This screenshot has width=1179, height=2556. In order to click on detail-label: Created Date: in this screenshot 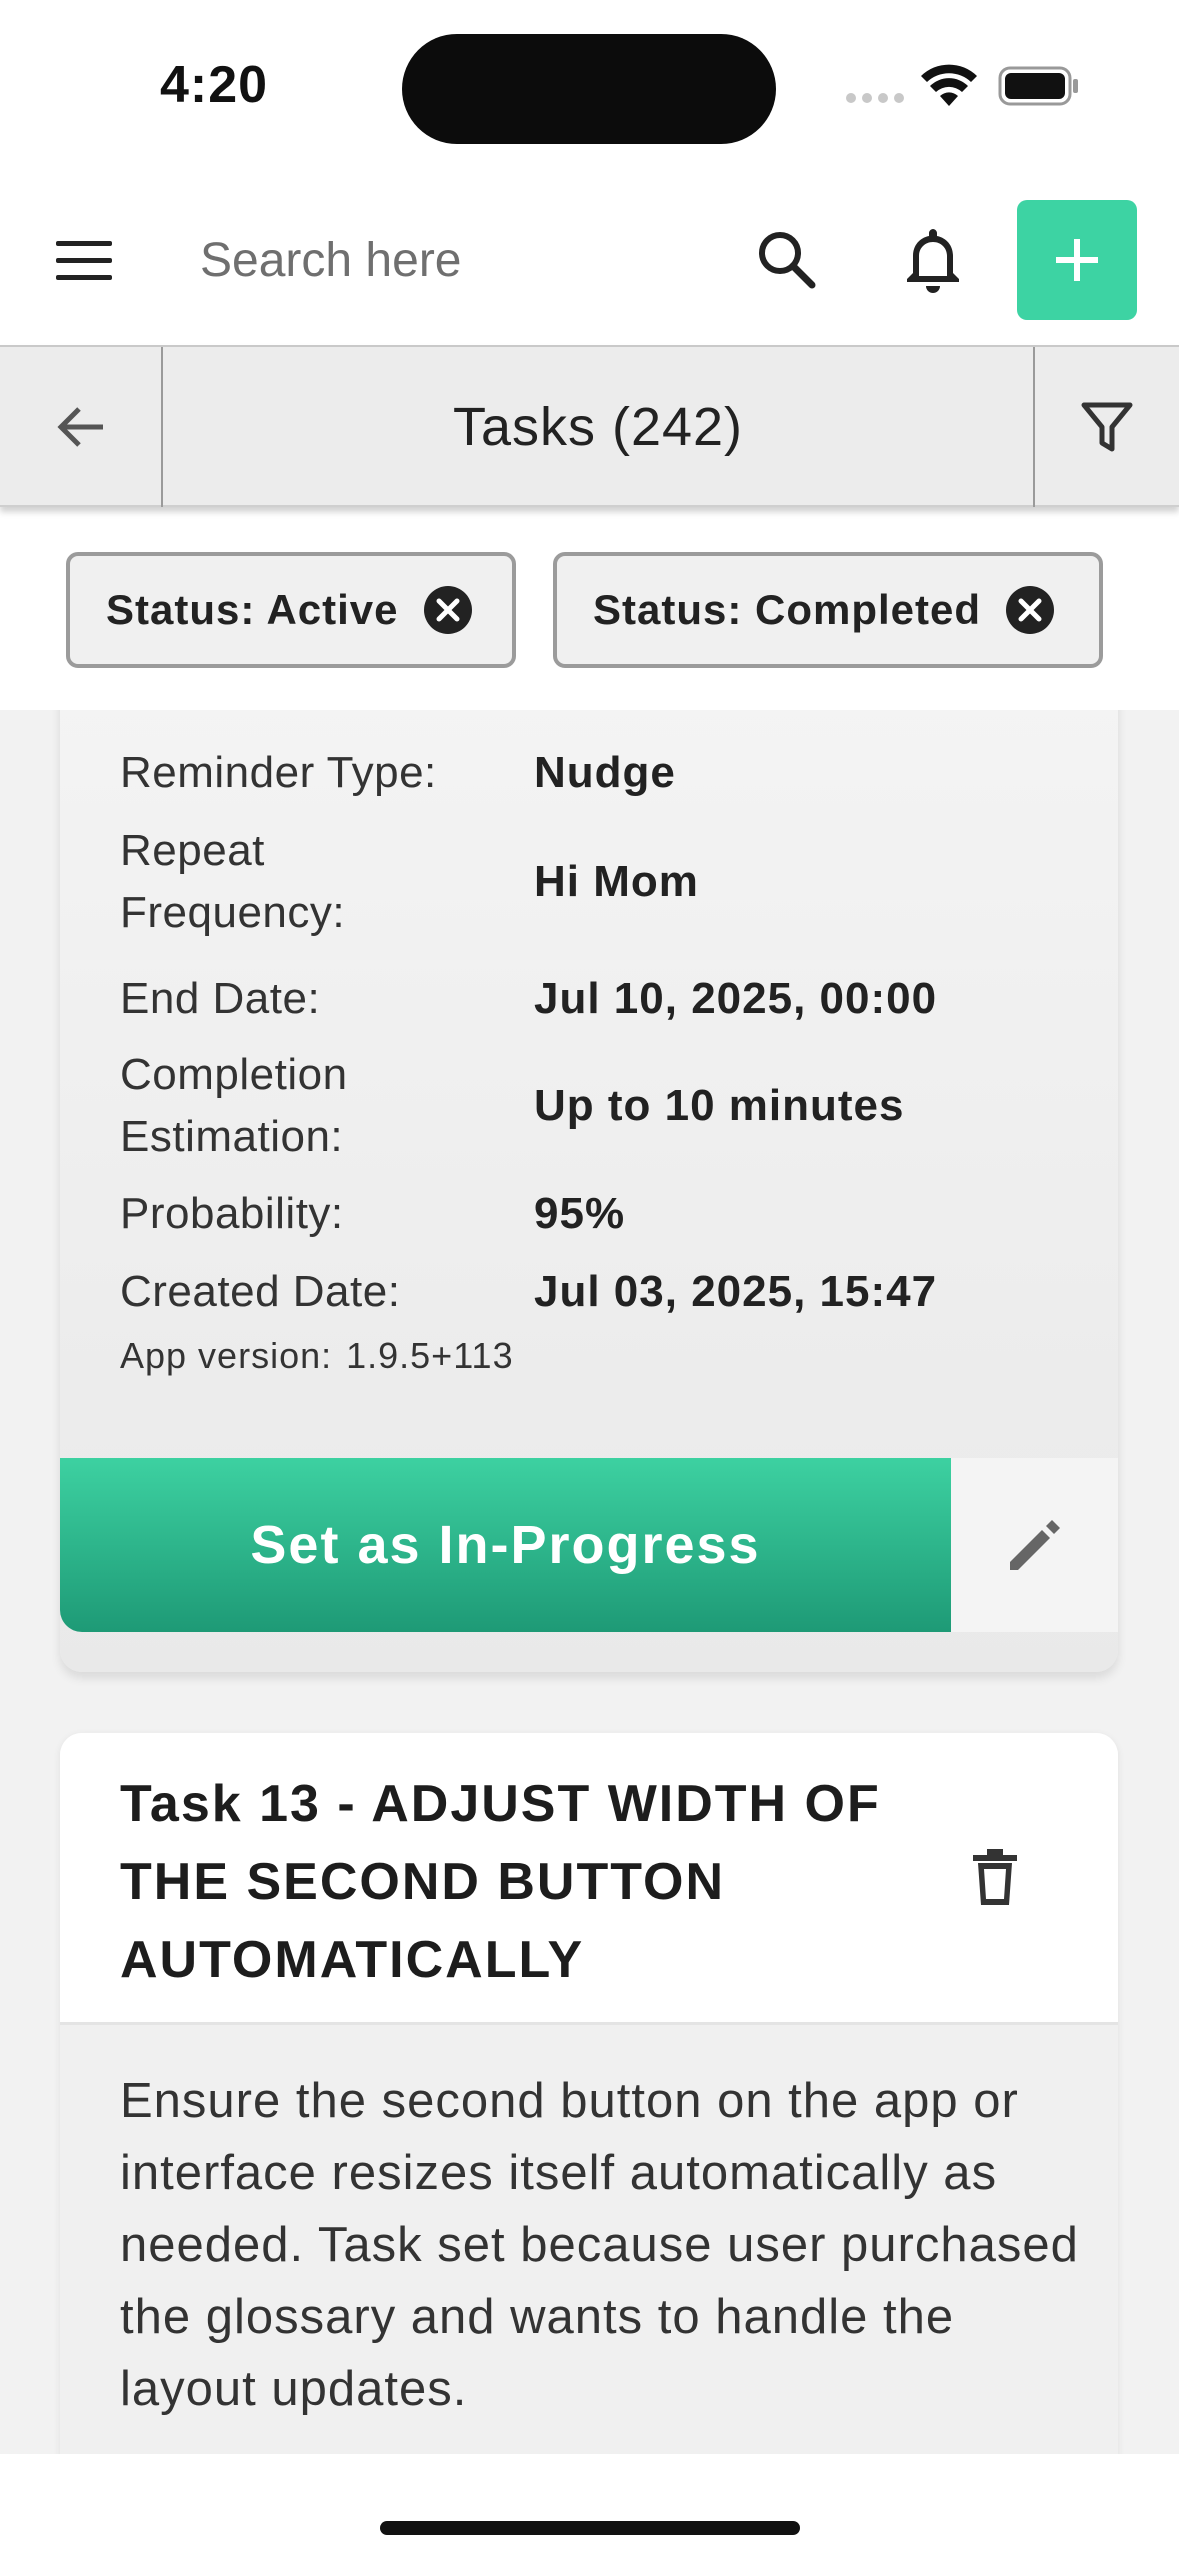, I will do `click(260, 1291)`.